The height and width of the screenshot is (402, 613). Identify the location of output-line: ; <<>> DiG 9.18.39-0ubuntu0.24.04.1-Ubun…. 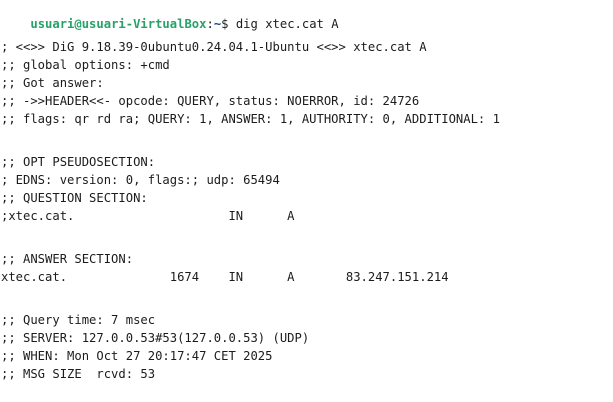
(214, 47).